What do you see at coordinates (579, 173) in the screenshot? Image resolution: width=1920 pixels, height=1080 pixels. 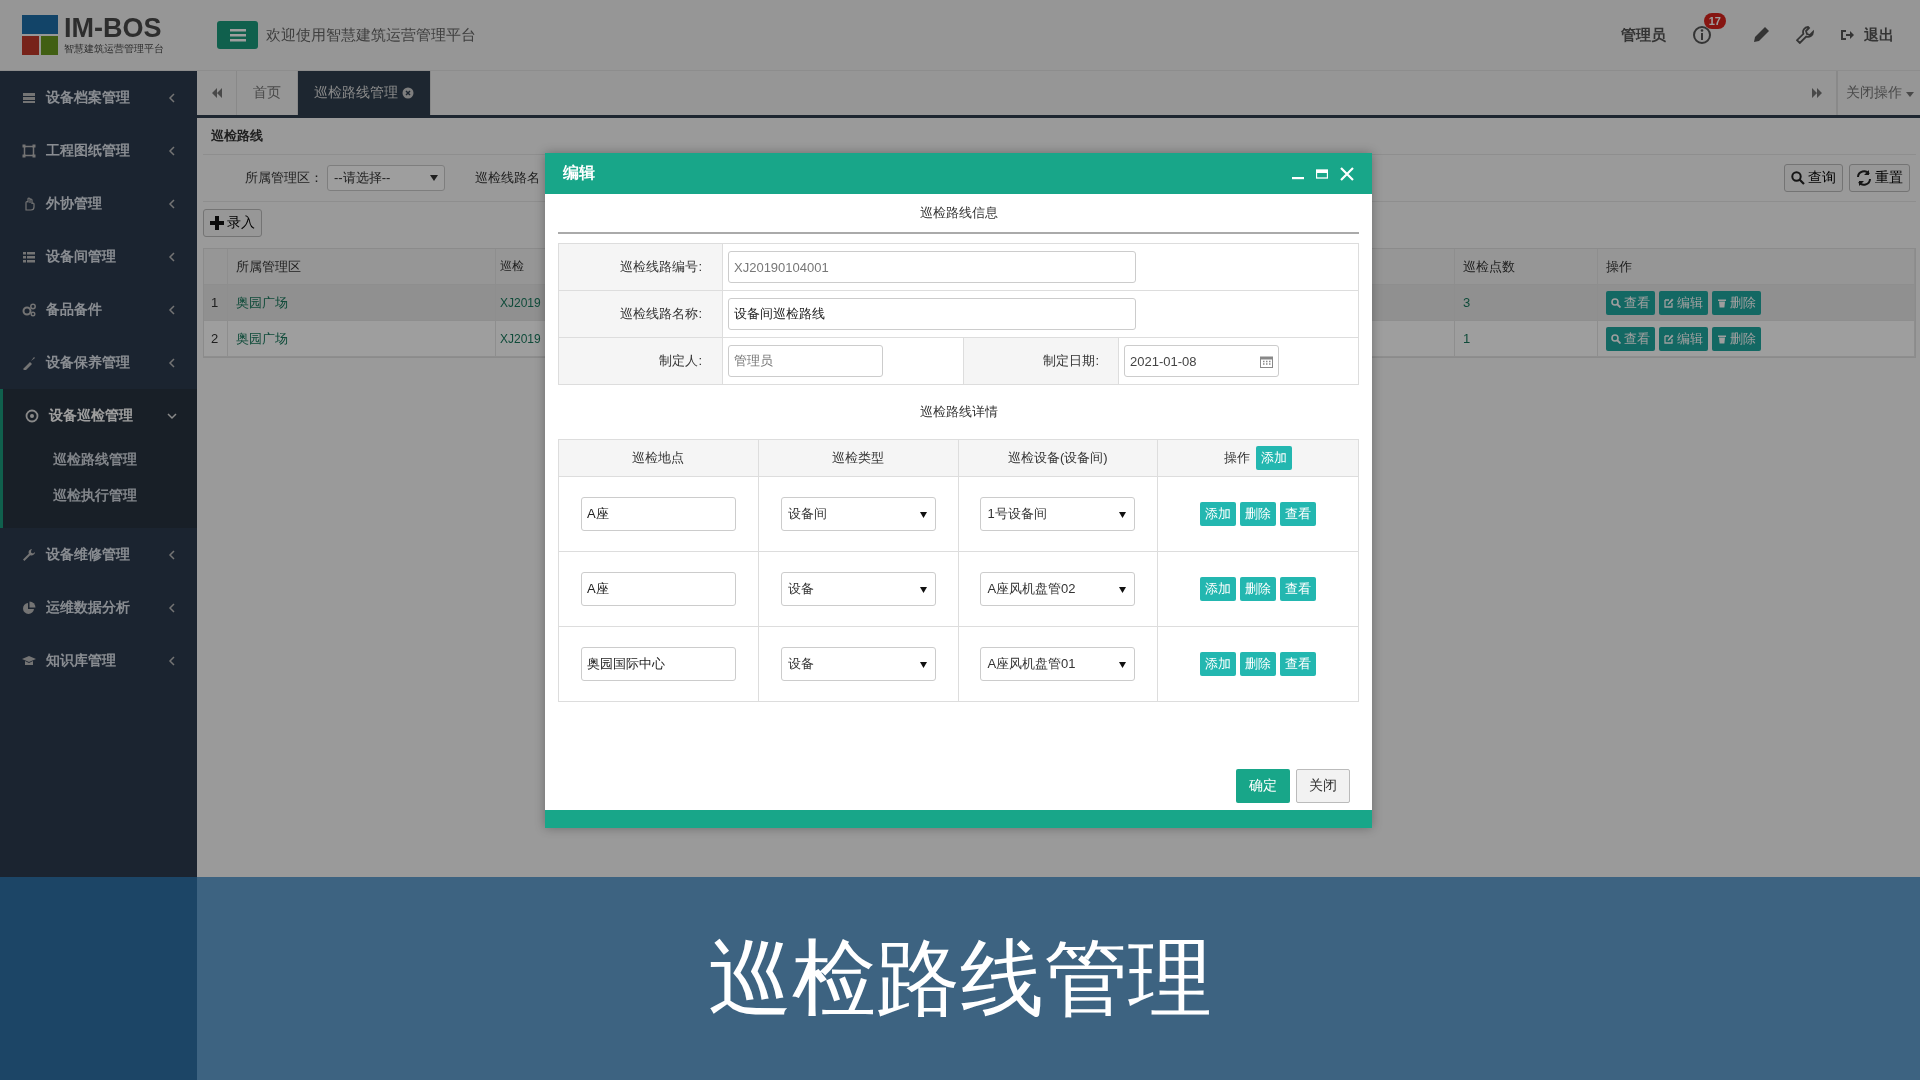 I see `dialog-title: 编辑` at bounding box center [579, 173].